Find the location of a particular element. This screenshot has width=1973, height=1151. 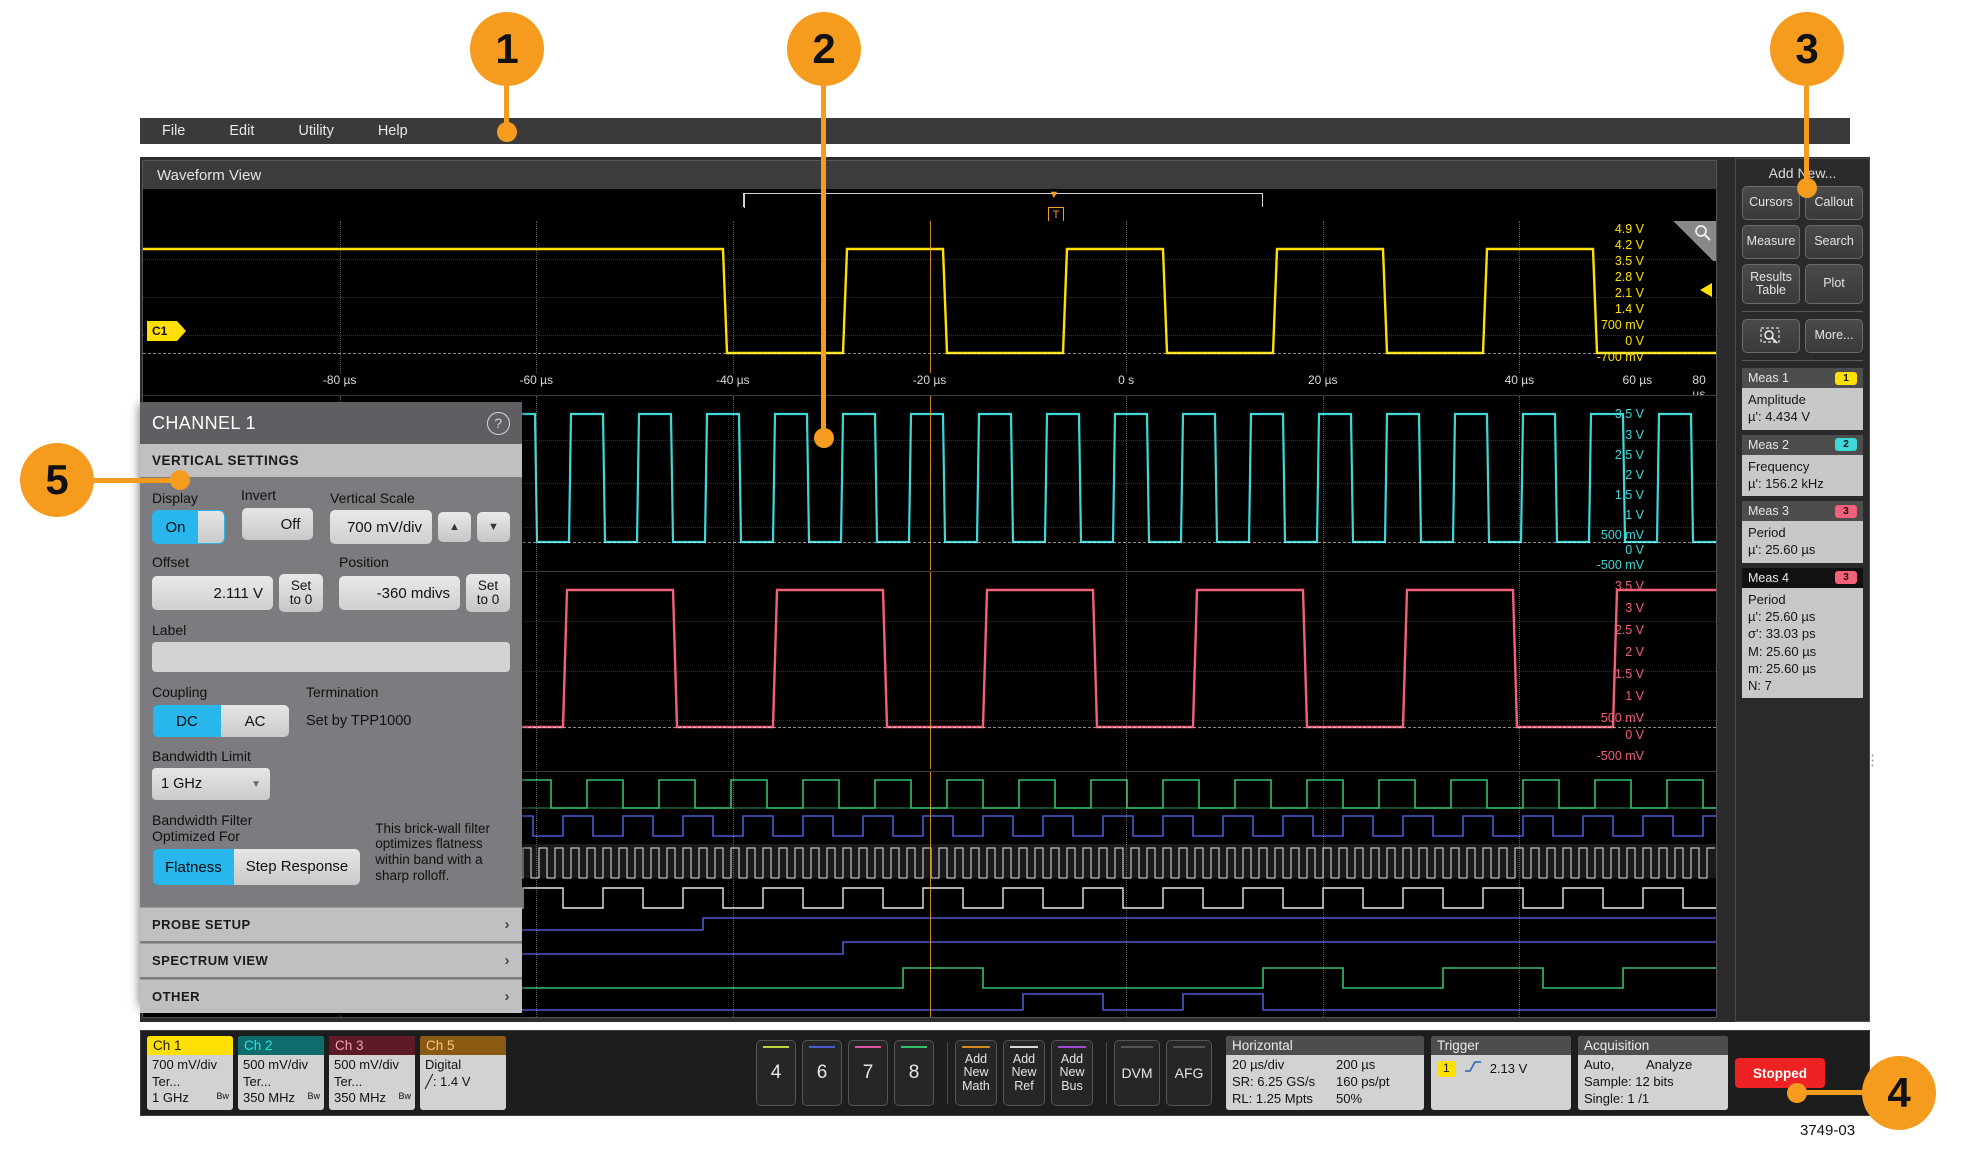

channel-badge-3: Ch 3 500 mV/div Ter... 350 MHz Bw is located at coordinates (372, 1073).